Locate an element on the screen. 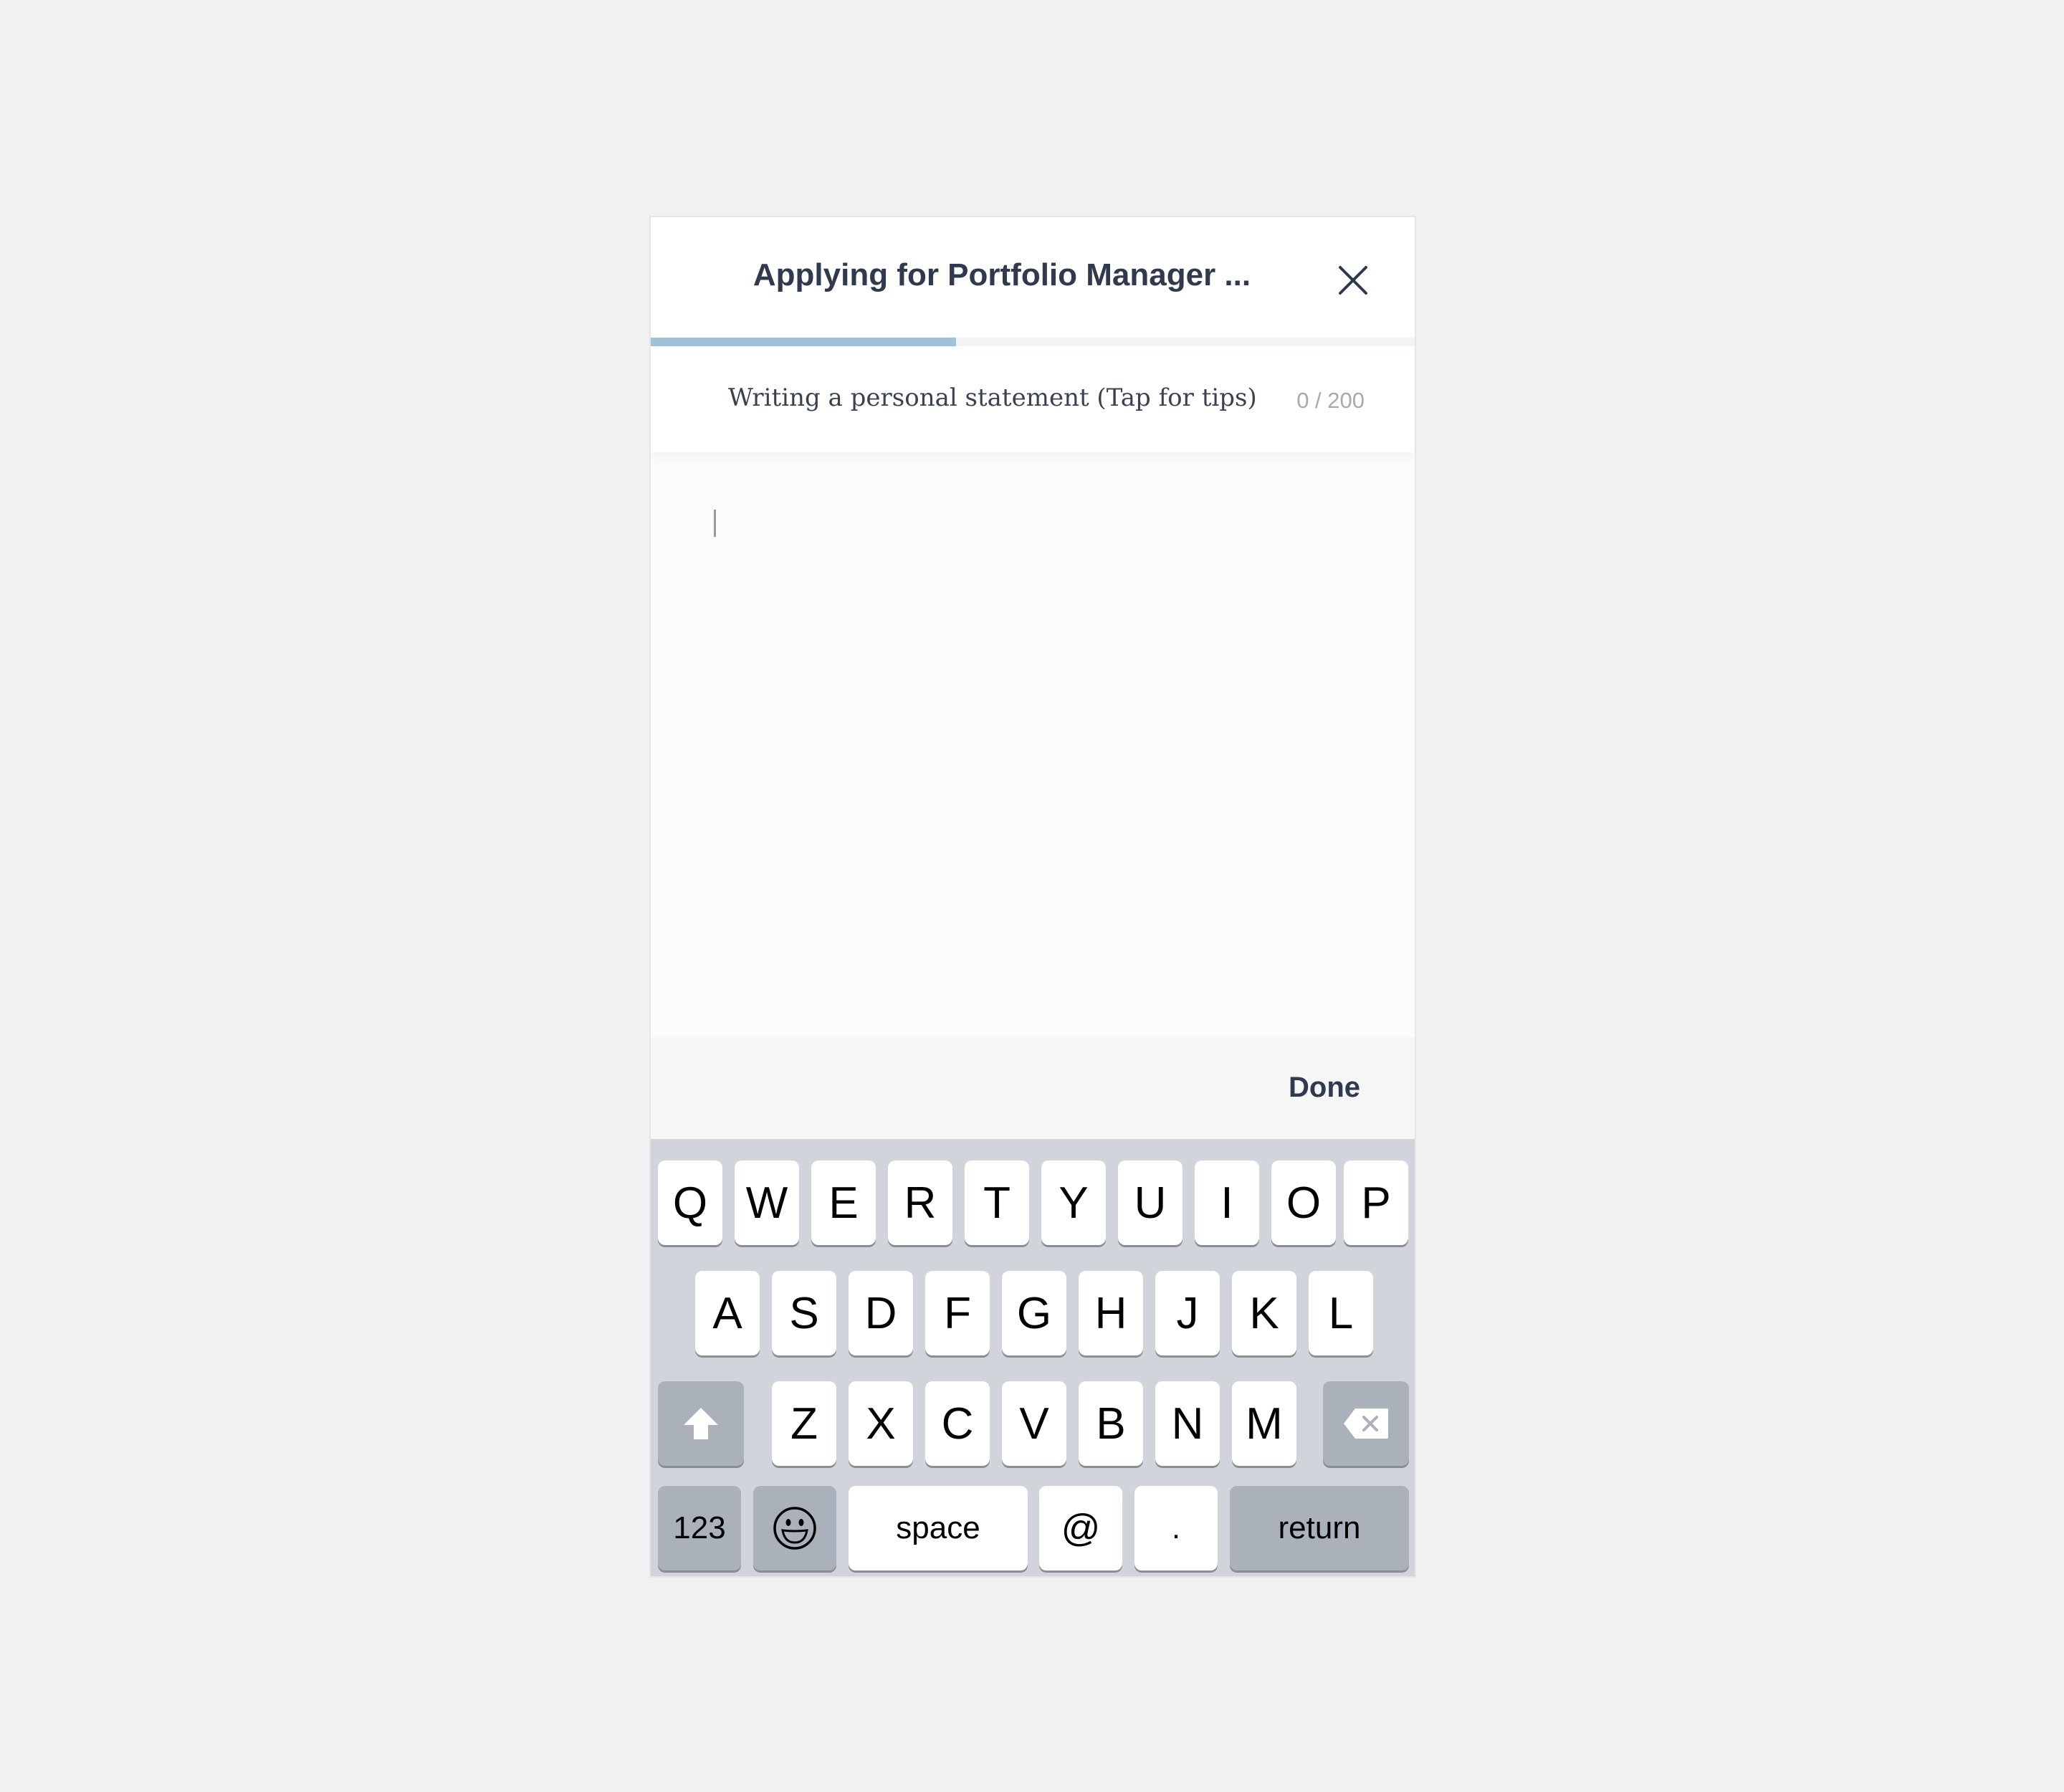 The width and height of the screenshot is (2064, 1792). key-s: S is located at coordinates (804, 1313).